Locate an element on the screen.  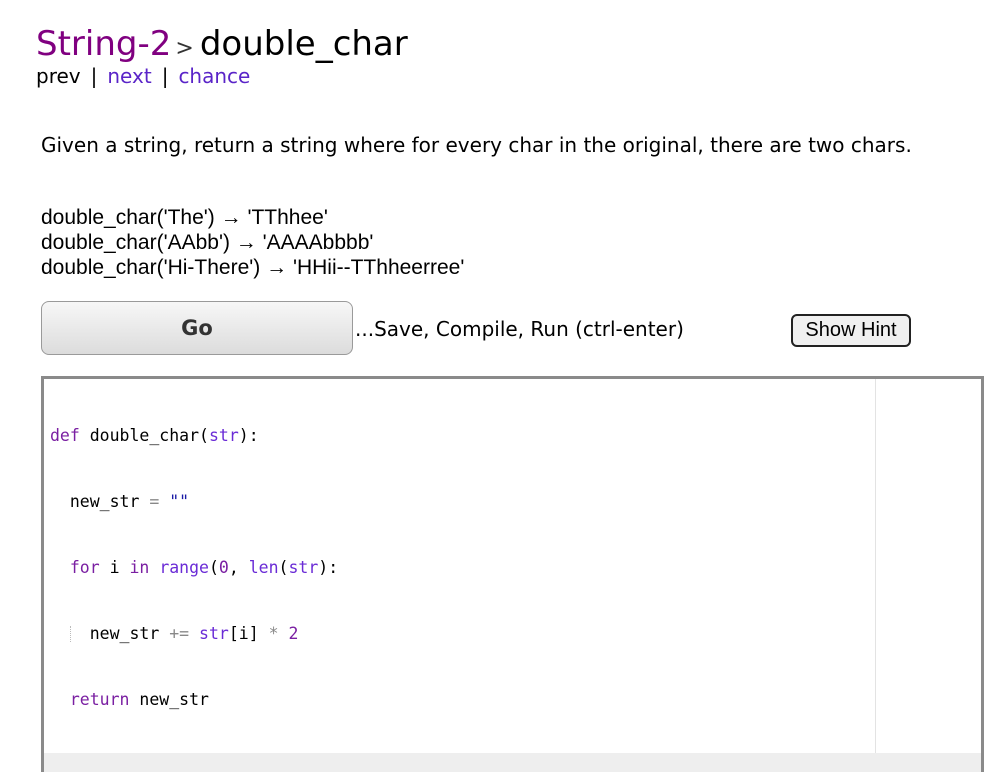
code-token: = is located at coordinates (154, 501).